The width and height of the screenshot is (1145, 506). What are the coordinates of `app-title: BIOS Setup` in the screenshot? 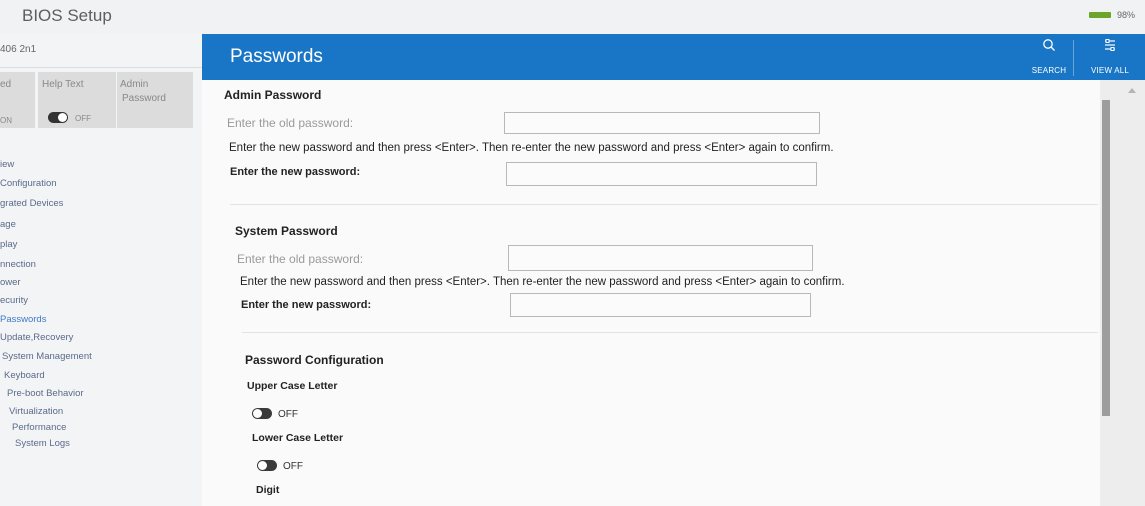 It's located at (67, 15).